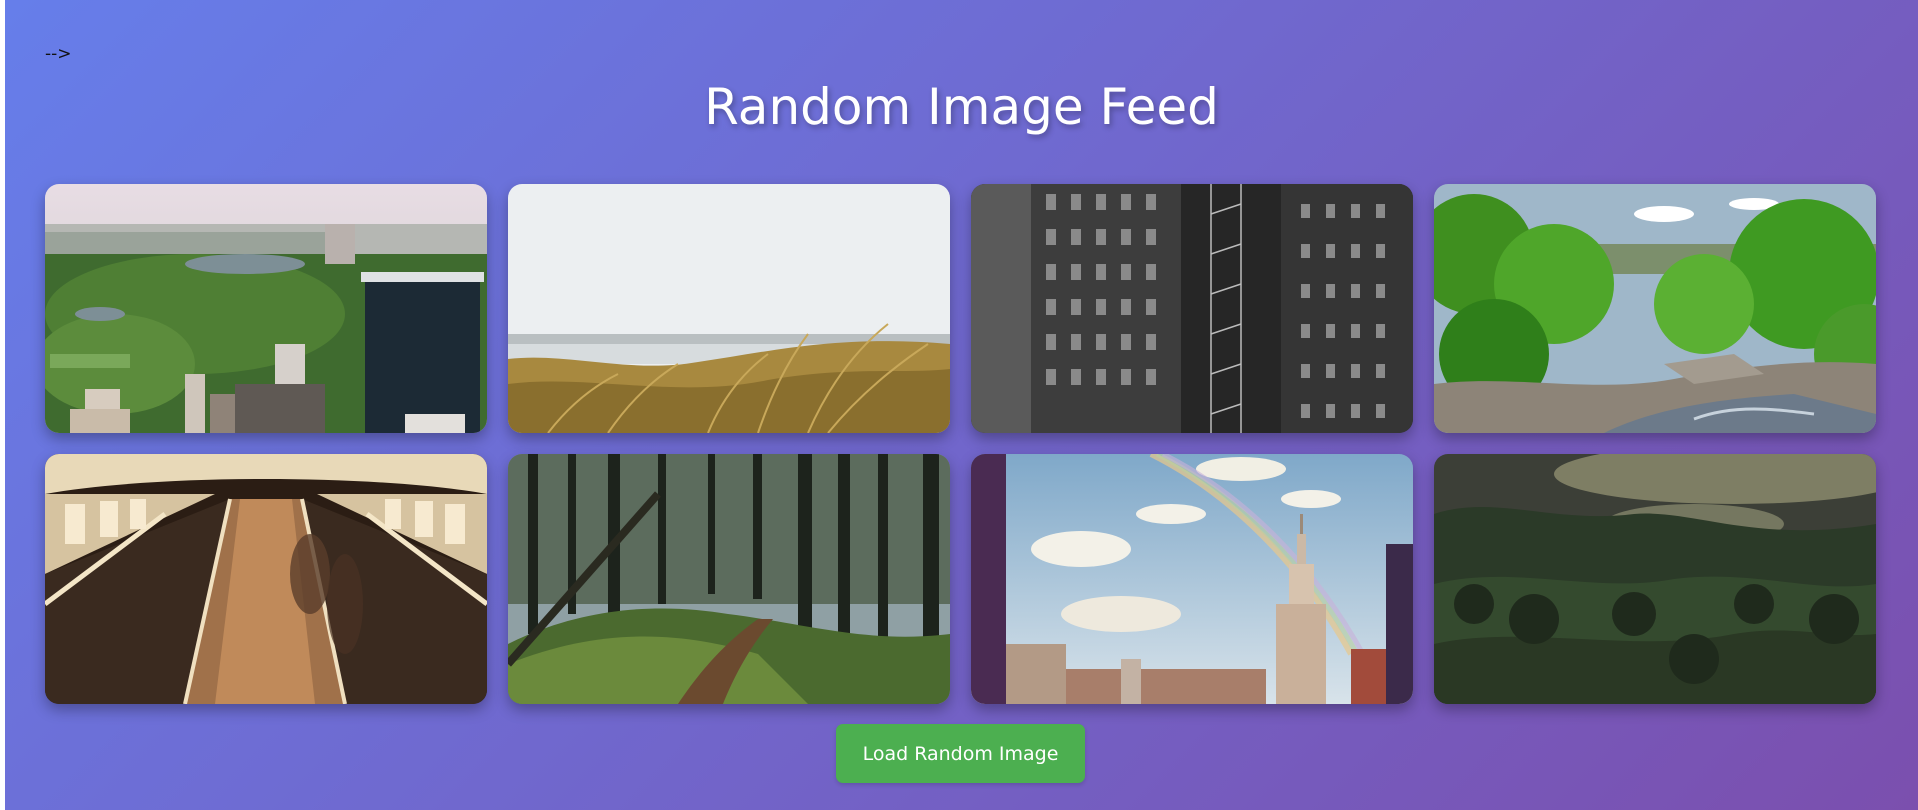 This screenshot has width=1918, height=810. Describe the element at coordinates (1192, 579) in the screenshot. I see `image-card-city-rainbow` at that location.